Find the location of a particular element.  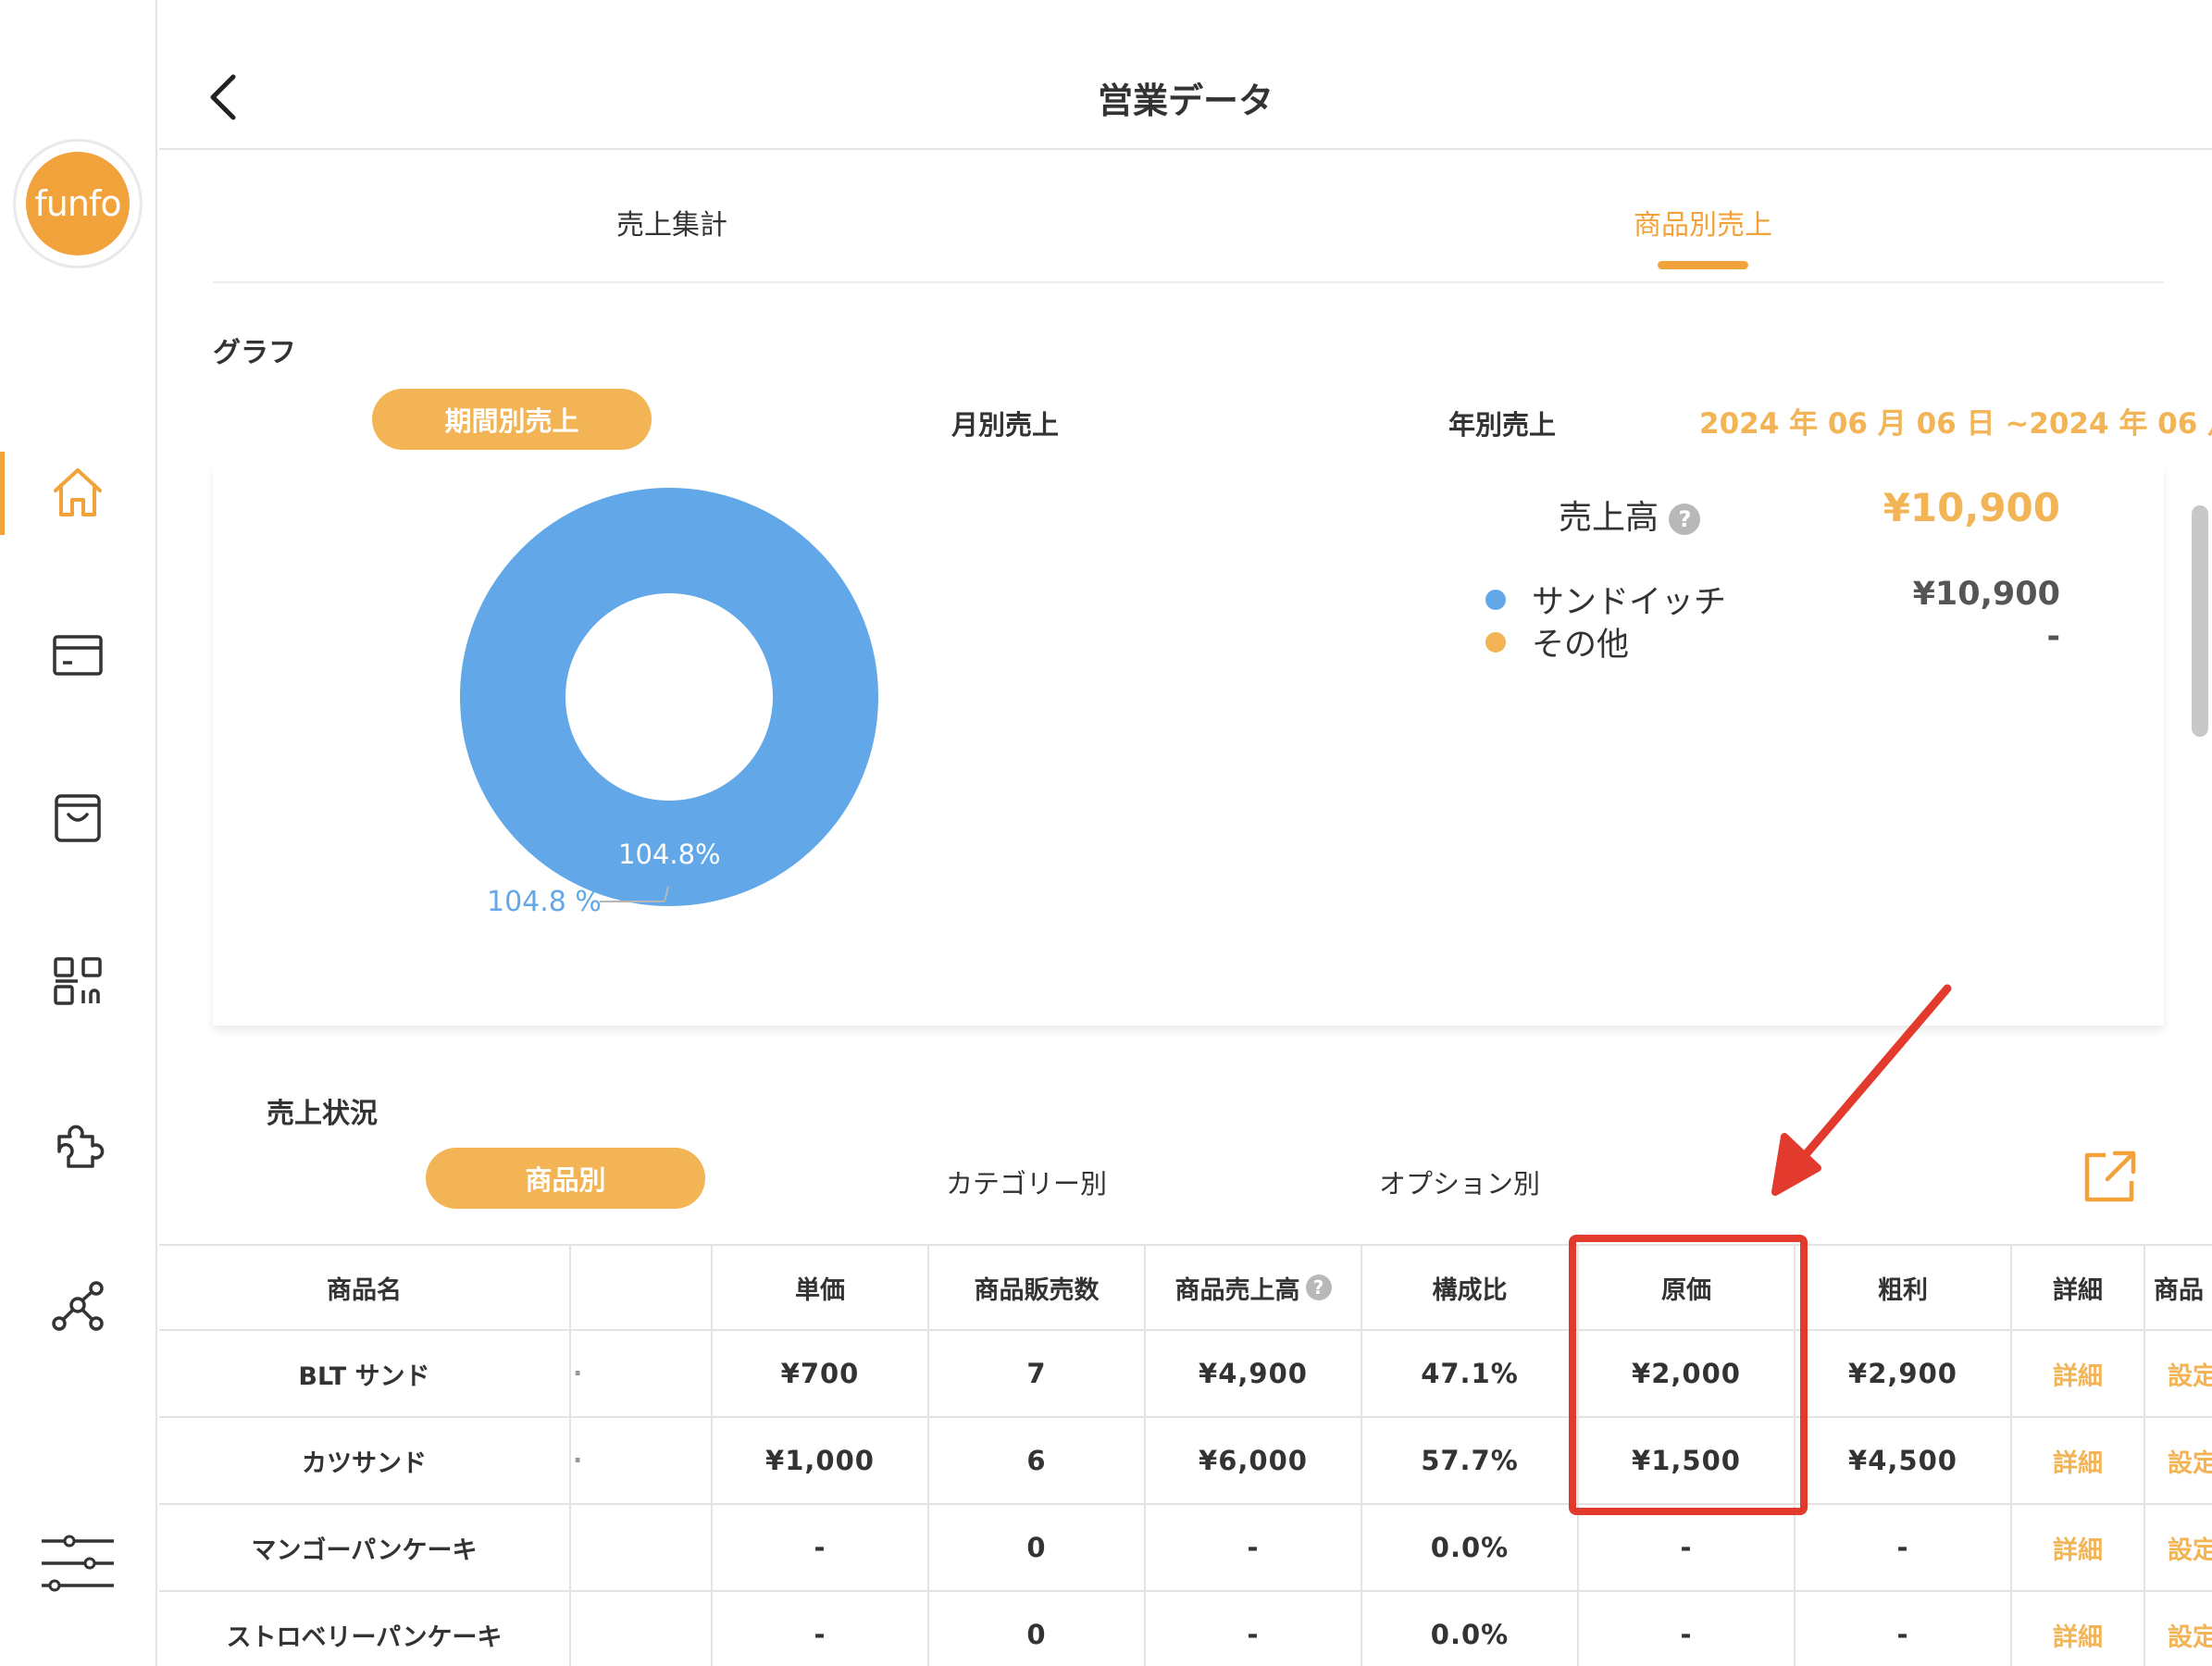

home-icon is located at coordinates (78, 492).